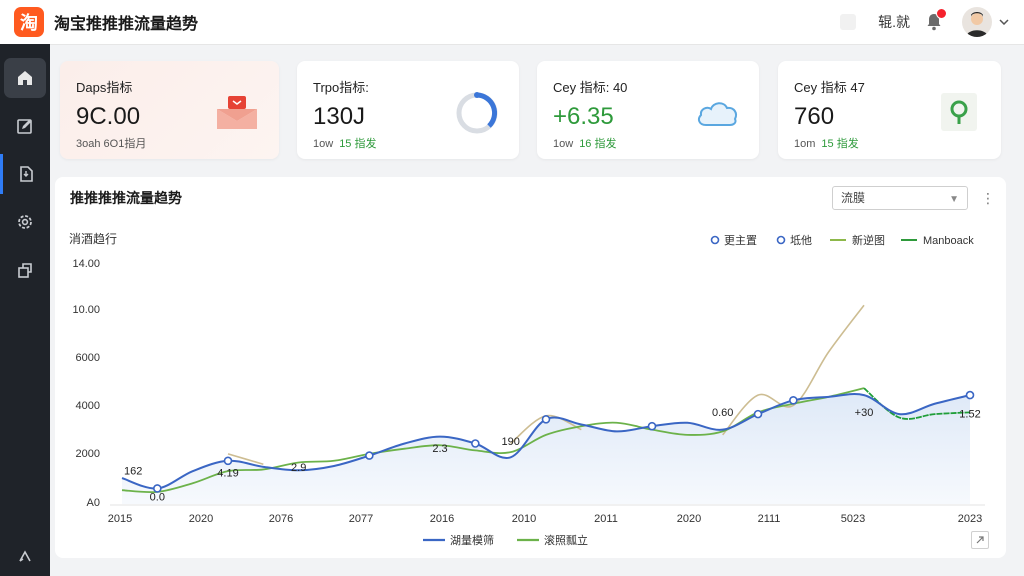 The image size is (1024, 576). What do you see at coordinates (93, 503) in the screenshot?
I see `y-tick-label: A0` at bounding box center [93, 503].